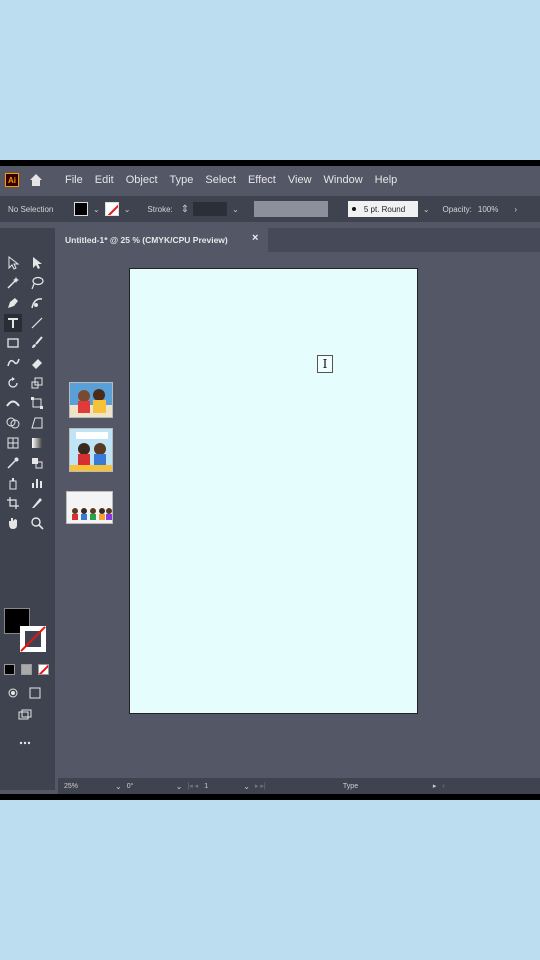 The width and height of the screenshot is (540, 960). Describe the element at coordinates (13, 283) in the screenshot. I see `magic-wand-icon` at that location.